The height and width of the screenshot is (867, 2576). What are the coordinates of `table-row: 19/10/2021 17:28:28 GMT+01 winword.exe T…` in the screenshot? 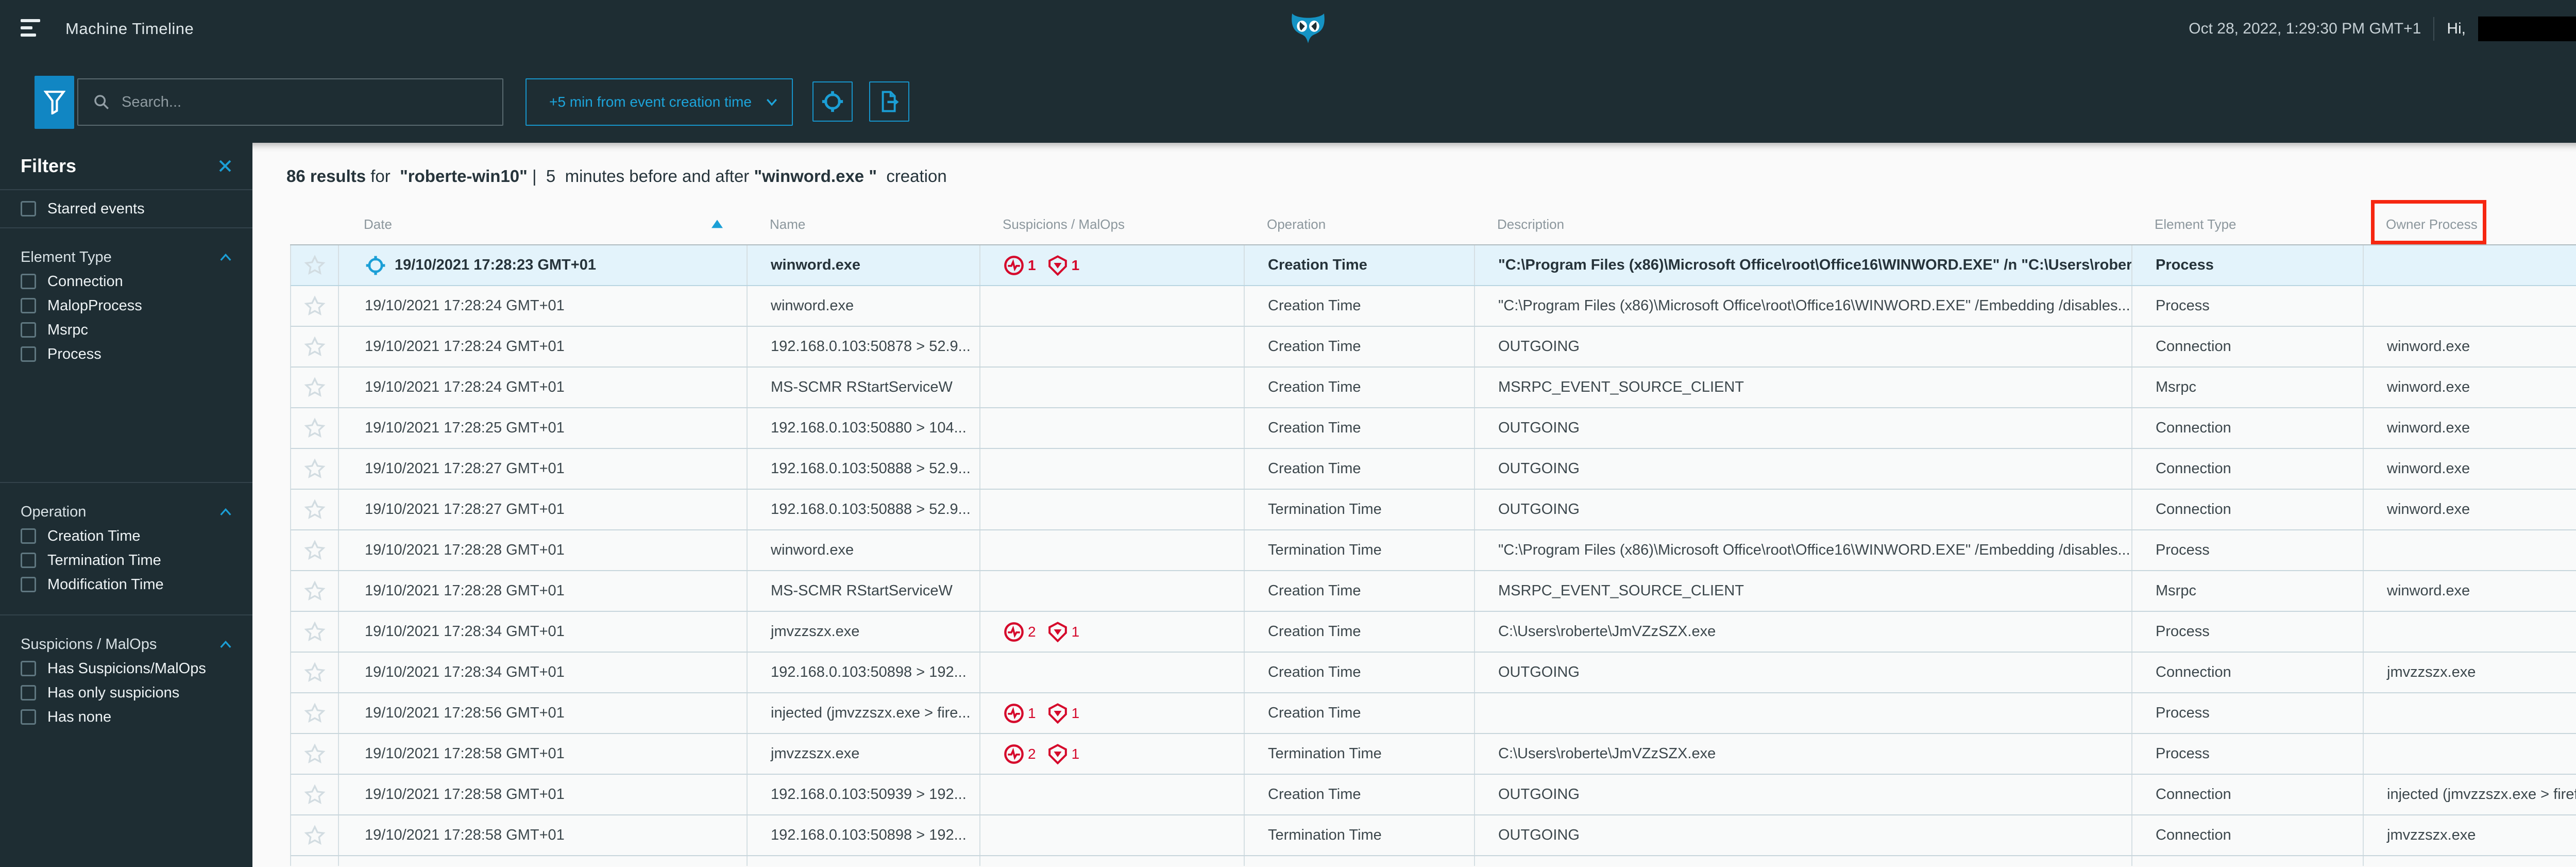 It's located at (1433, 550).